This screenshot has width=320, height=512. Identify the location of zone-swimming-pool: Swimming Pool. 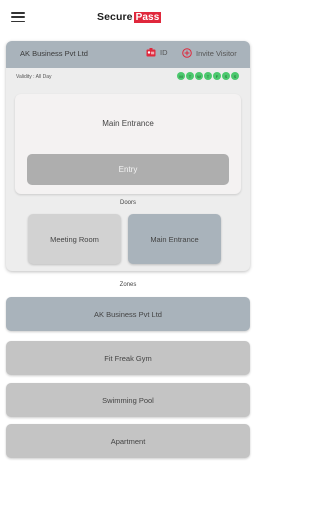
(128, 400).